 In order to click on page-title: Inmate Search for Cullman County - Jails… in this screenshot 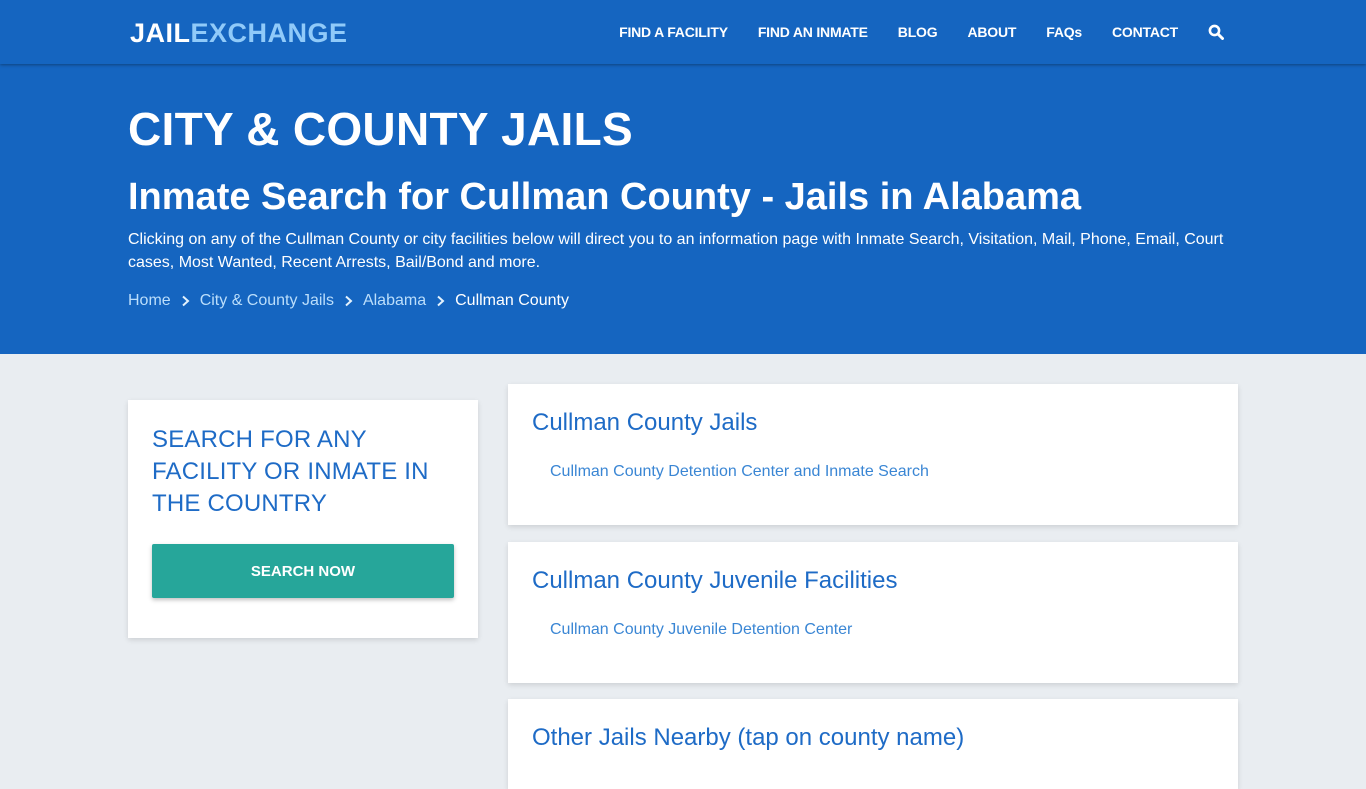, I will do `click(605, 197)`.